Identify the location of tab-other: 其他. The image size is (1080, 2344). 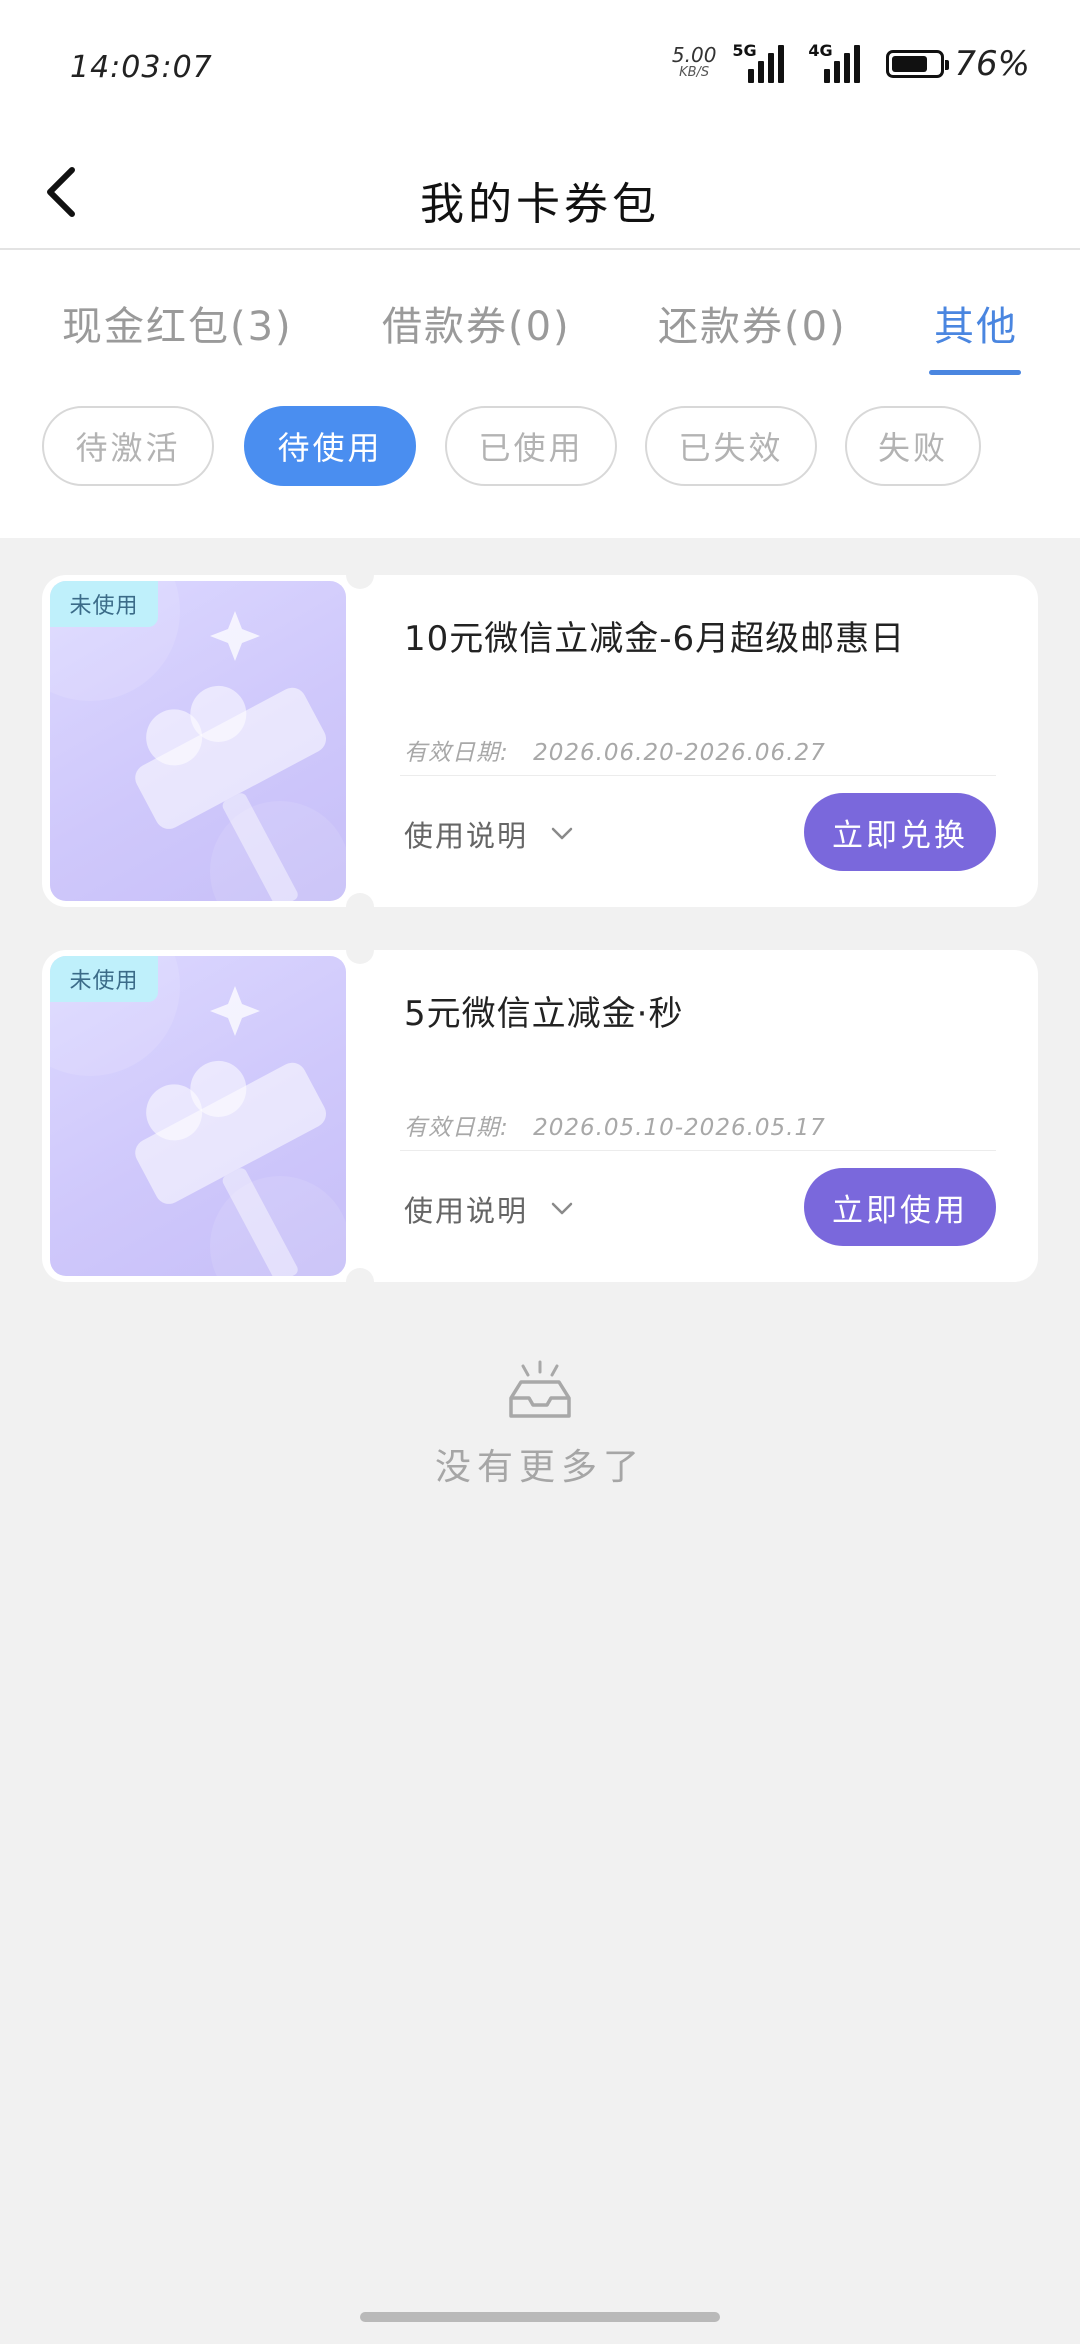
(976, 323).